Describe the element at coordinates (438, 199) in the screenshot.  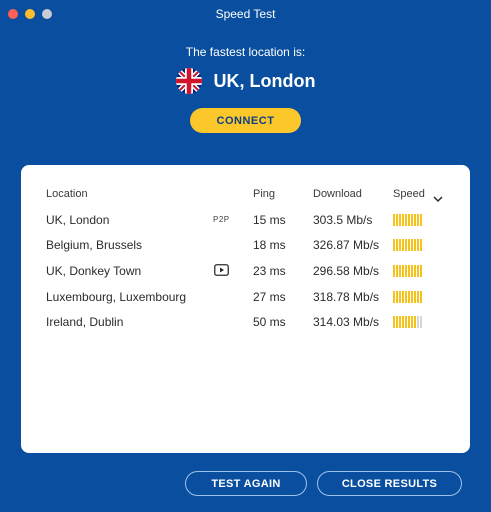
I see `chevron-down-icon` at that location.